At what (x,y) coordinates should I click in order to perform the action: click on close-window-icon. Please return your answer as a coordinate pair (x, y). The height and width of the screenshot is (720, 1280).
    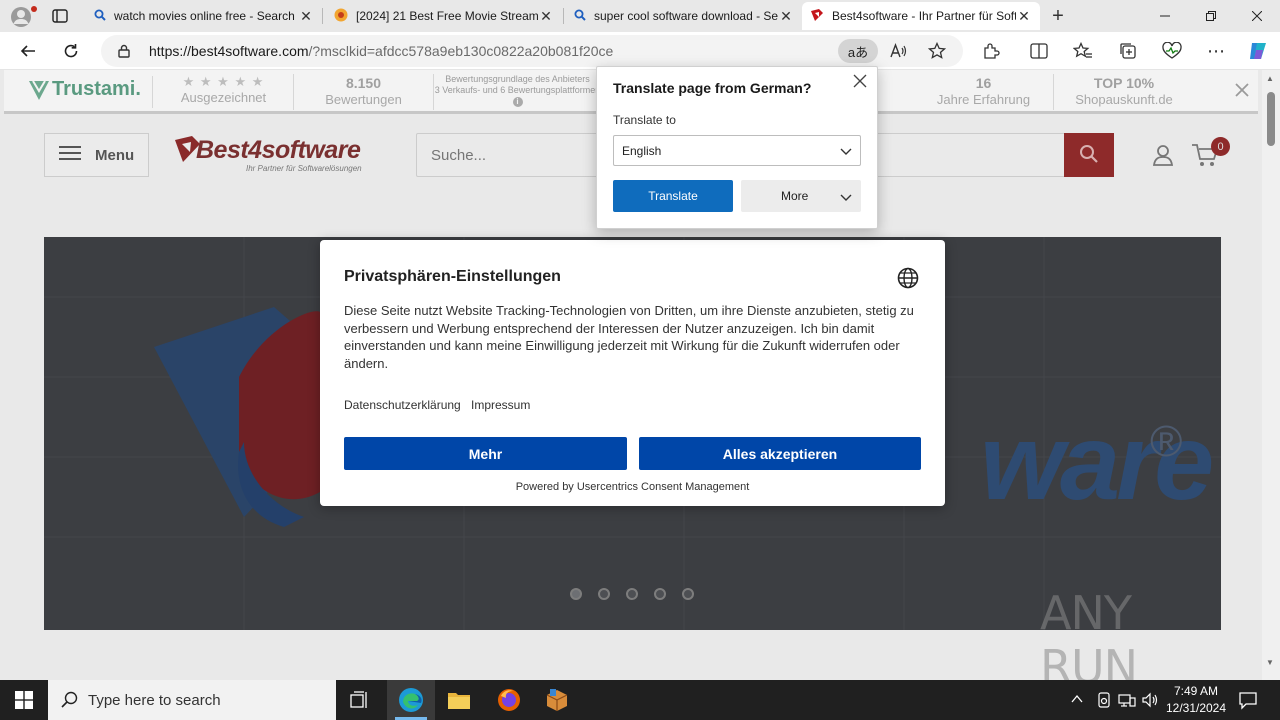
    Looking at the image, I should click on (1257, 16).